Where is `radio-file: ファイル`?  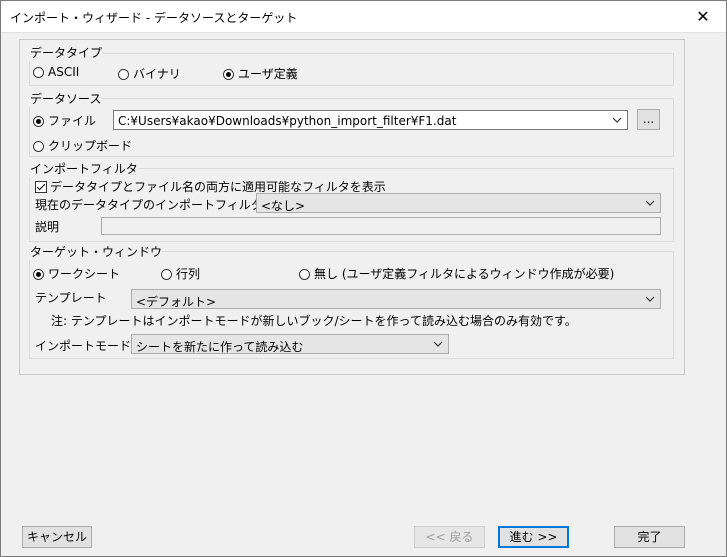 radio-file: ファイル is located at coordinates (64, 120).